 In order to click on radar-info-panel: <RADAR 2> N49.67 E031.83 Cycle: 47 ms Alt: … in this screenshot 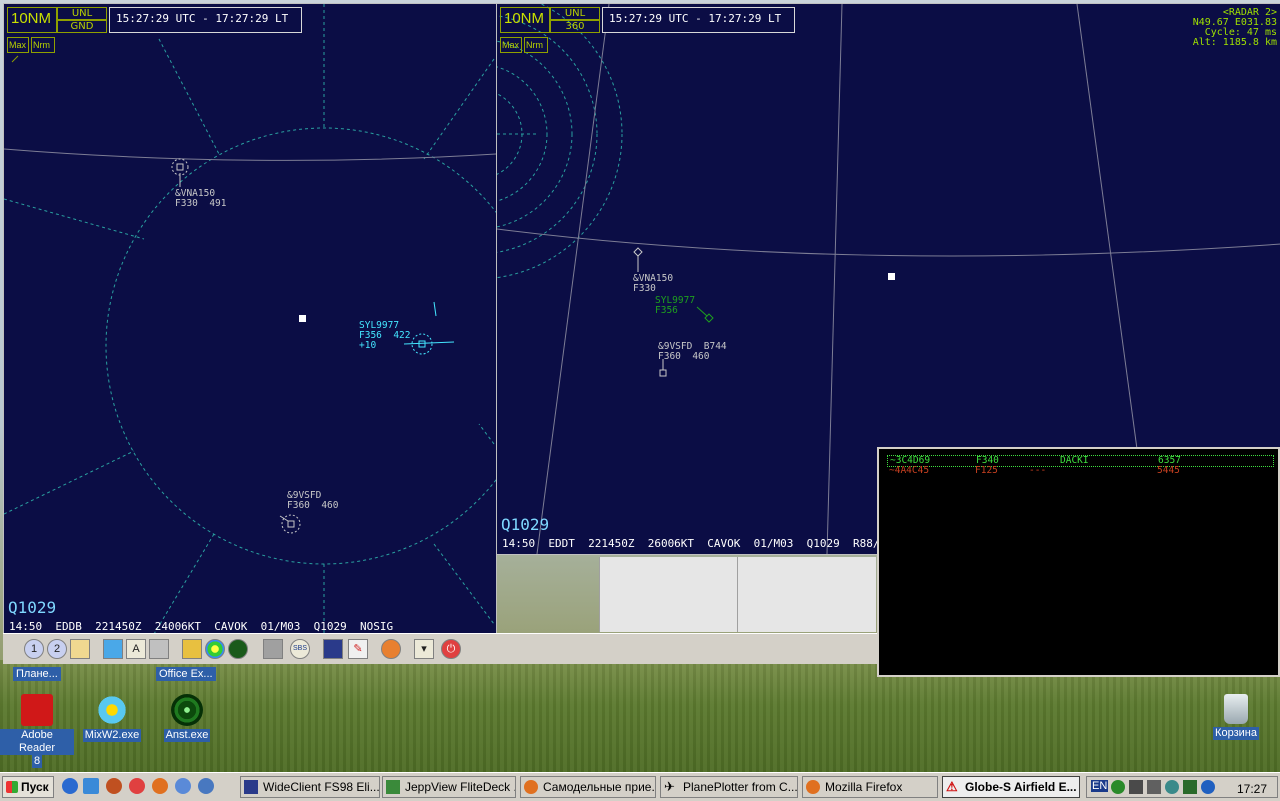, I will do `click(1235, 28)`.